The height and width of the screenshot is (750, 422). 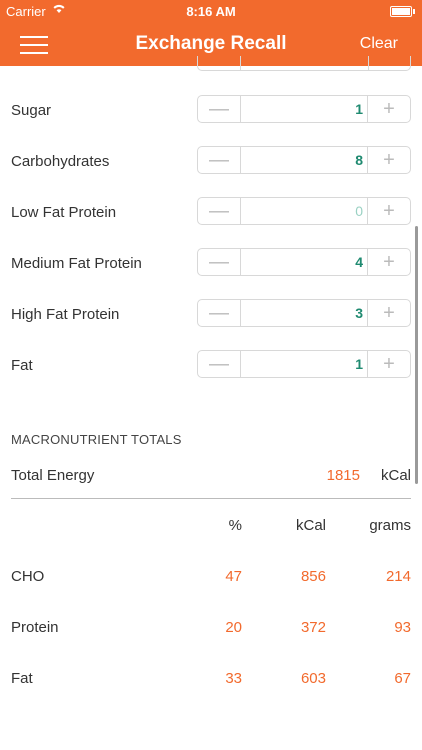 I want to click on clear-button: Clear, so click(x=379, y=44).